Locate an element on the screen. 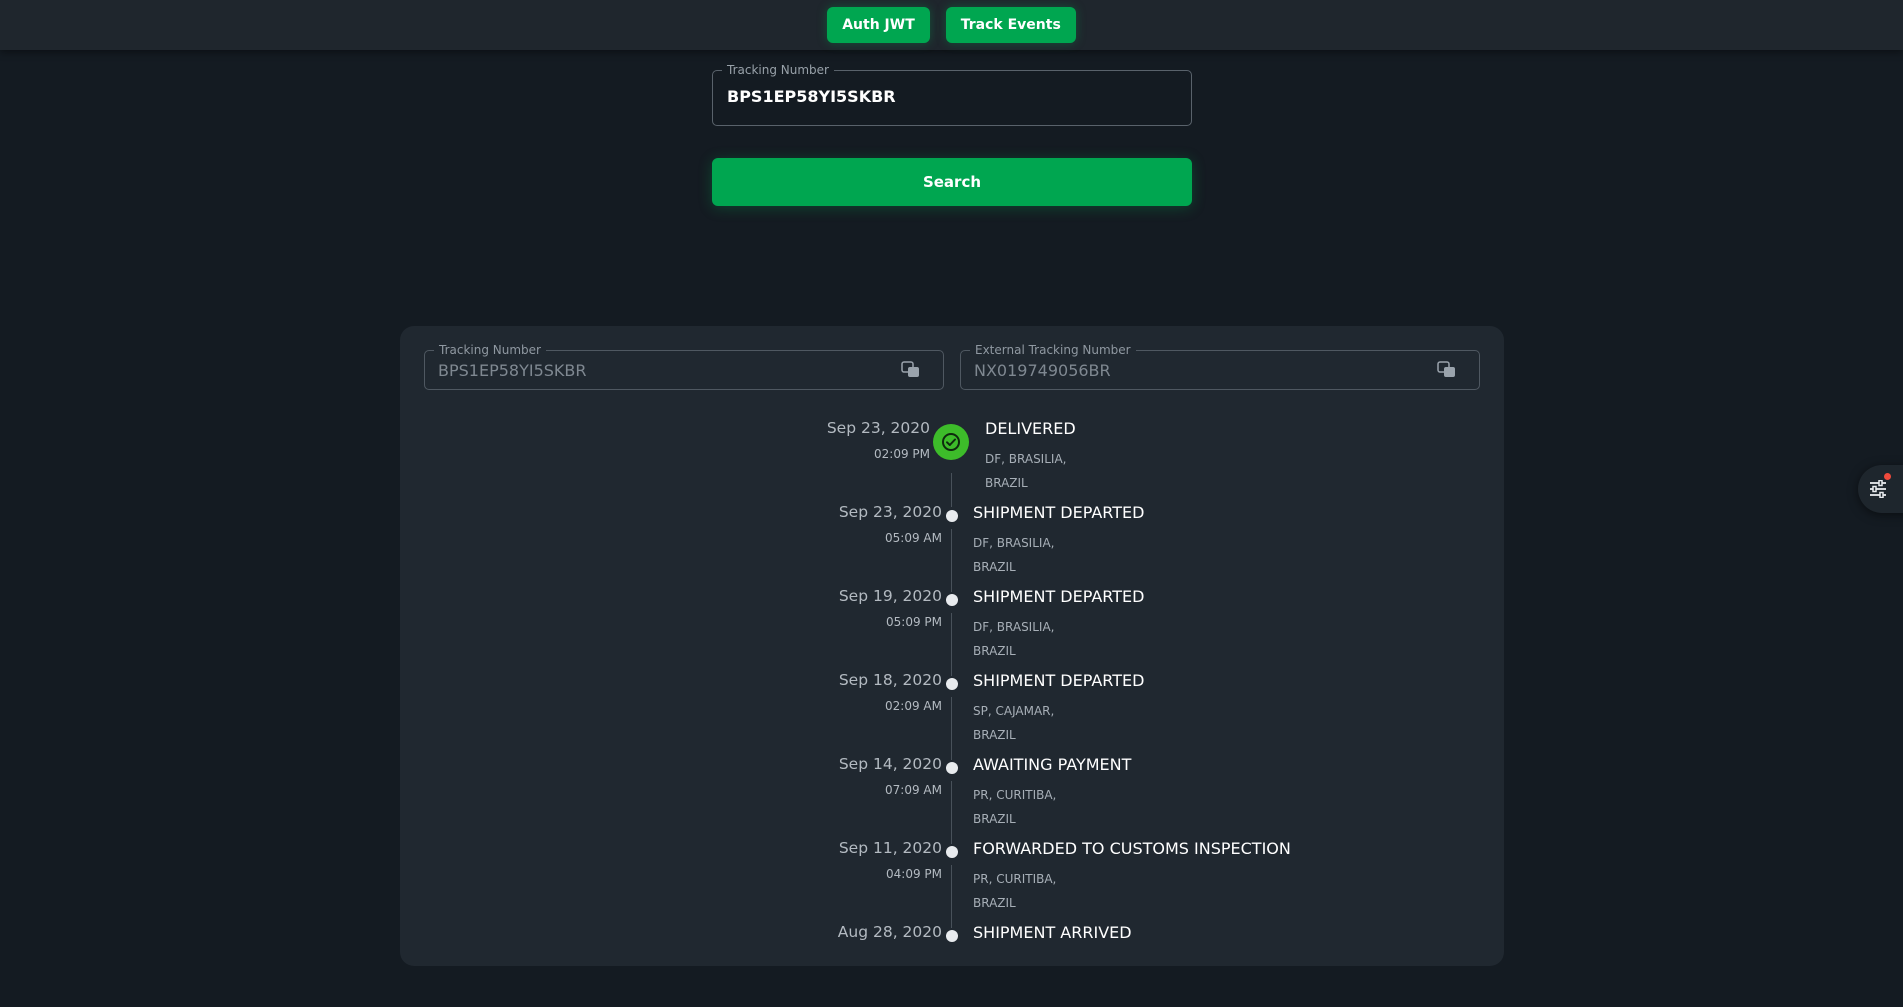  external-tracking-number-label: External Tracking Number is located at coordinates (1053, 350).